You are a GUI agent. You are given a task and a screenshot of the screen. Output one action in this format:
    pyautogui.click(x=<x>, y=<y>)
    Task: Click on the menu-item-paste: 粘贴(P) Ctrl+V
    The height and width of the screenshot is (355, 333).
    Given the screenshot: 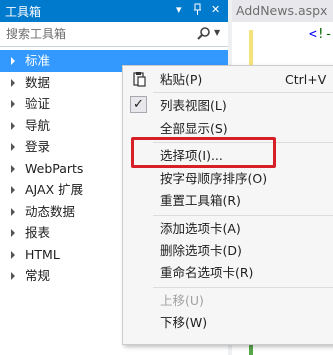 What is the action you would take?
    pyautogui.click(x=228, y=79)
    